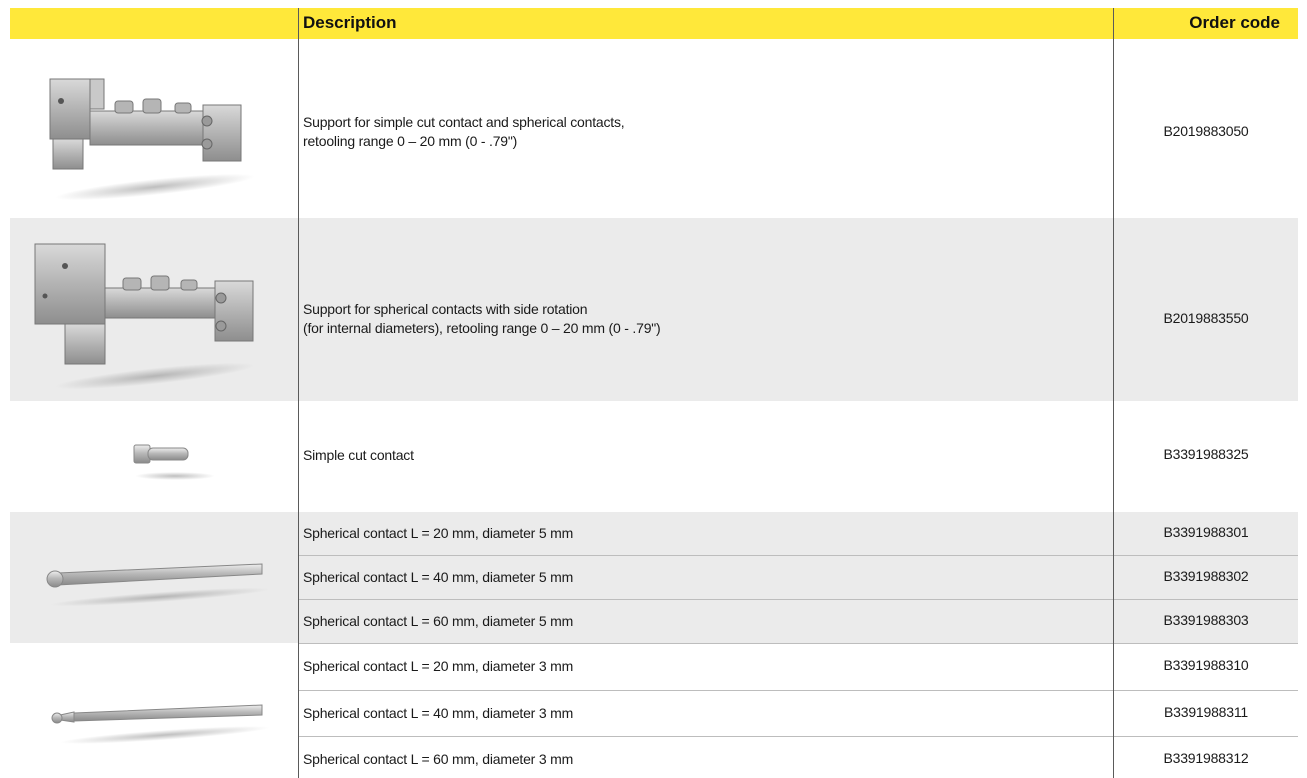 The height and width of the screenshot is (778, 1307). What do you see at coordinates (654, 23) in the screenshot?
I see `table-header: Description Order code` at bounding box center [654, 23].